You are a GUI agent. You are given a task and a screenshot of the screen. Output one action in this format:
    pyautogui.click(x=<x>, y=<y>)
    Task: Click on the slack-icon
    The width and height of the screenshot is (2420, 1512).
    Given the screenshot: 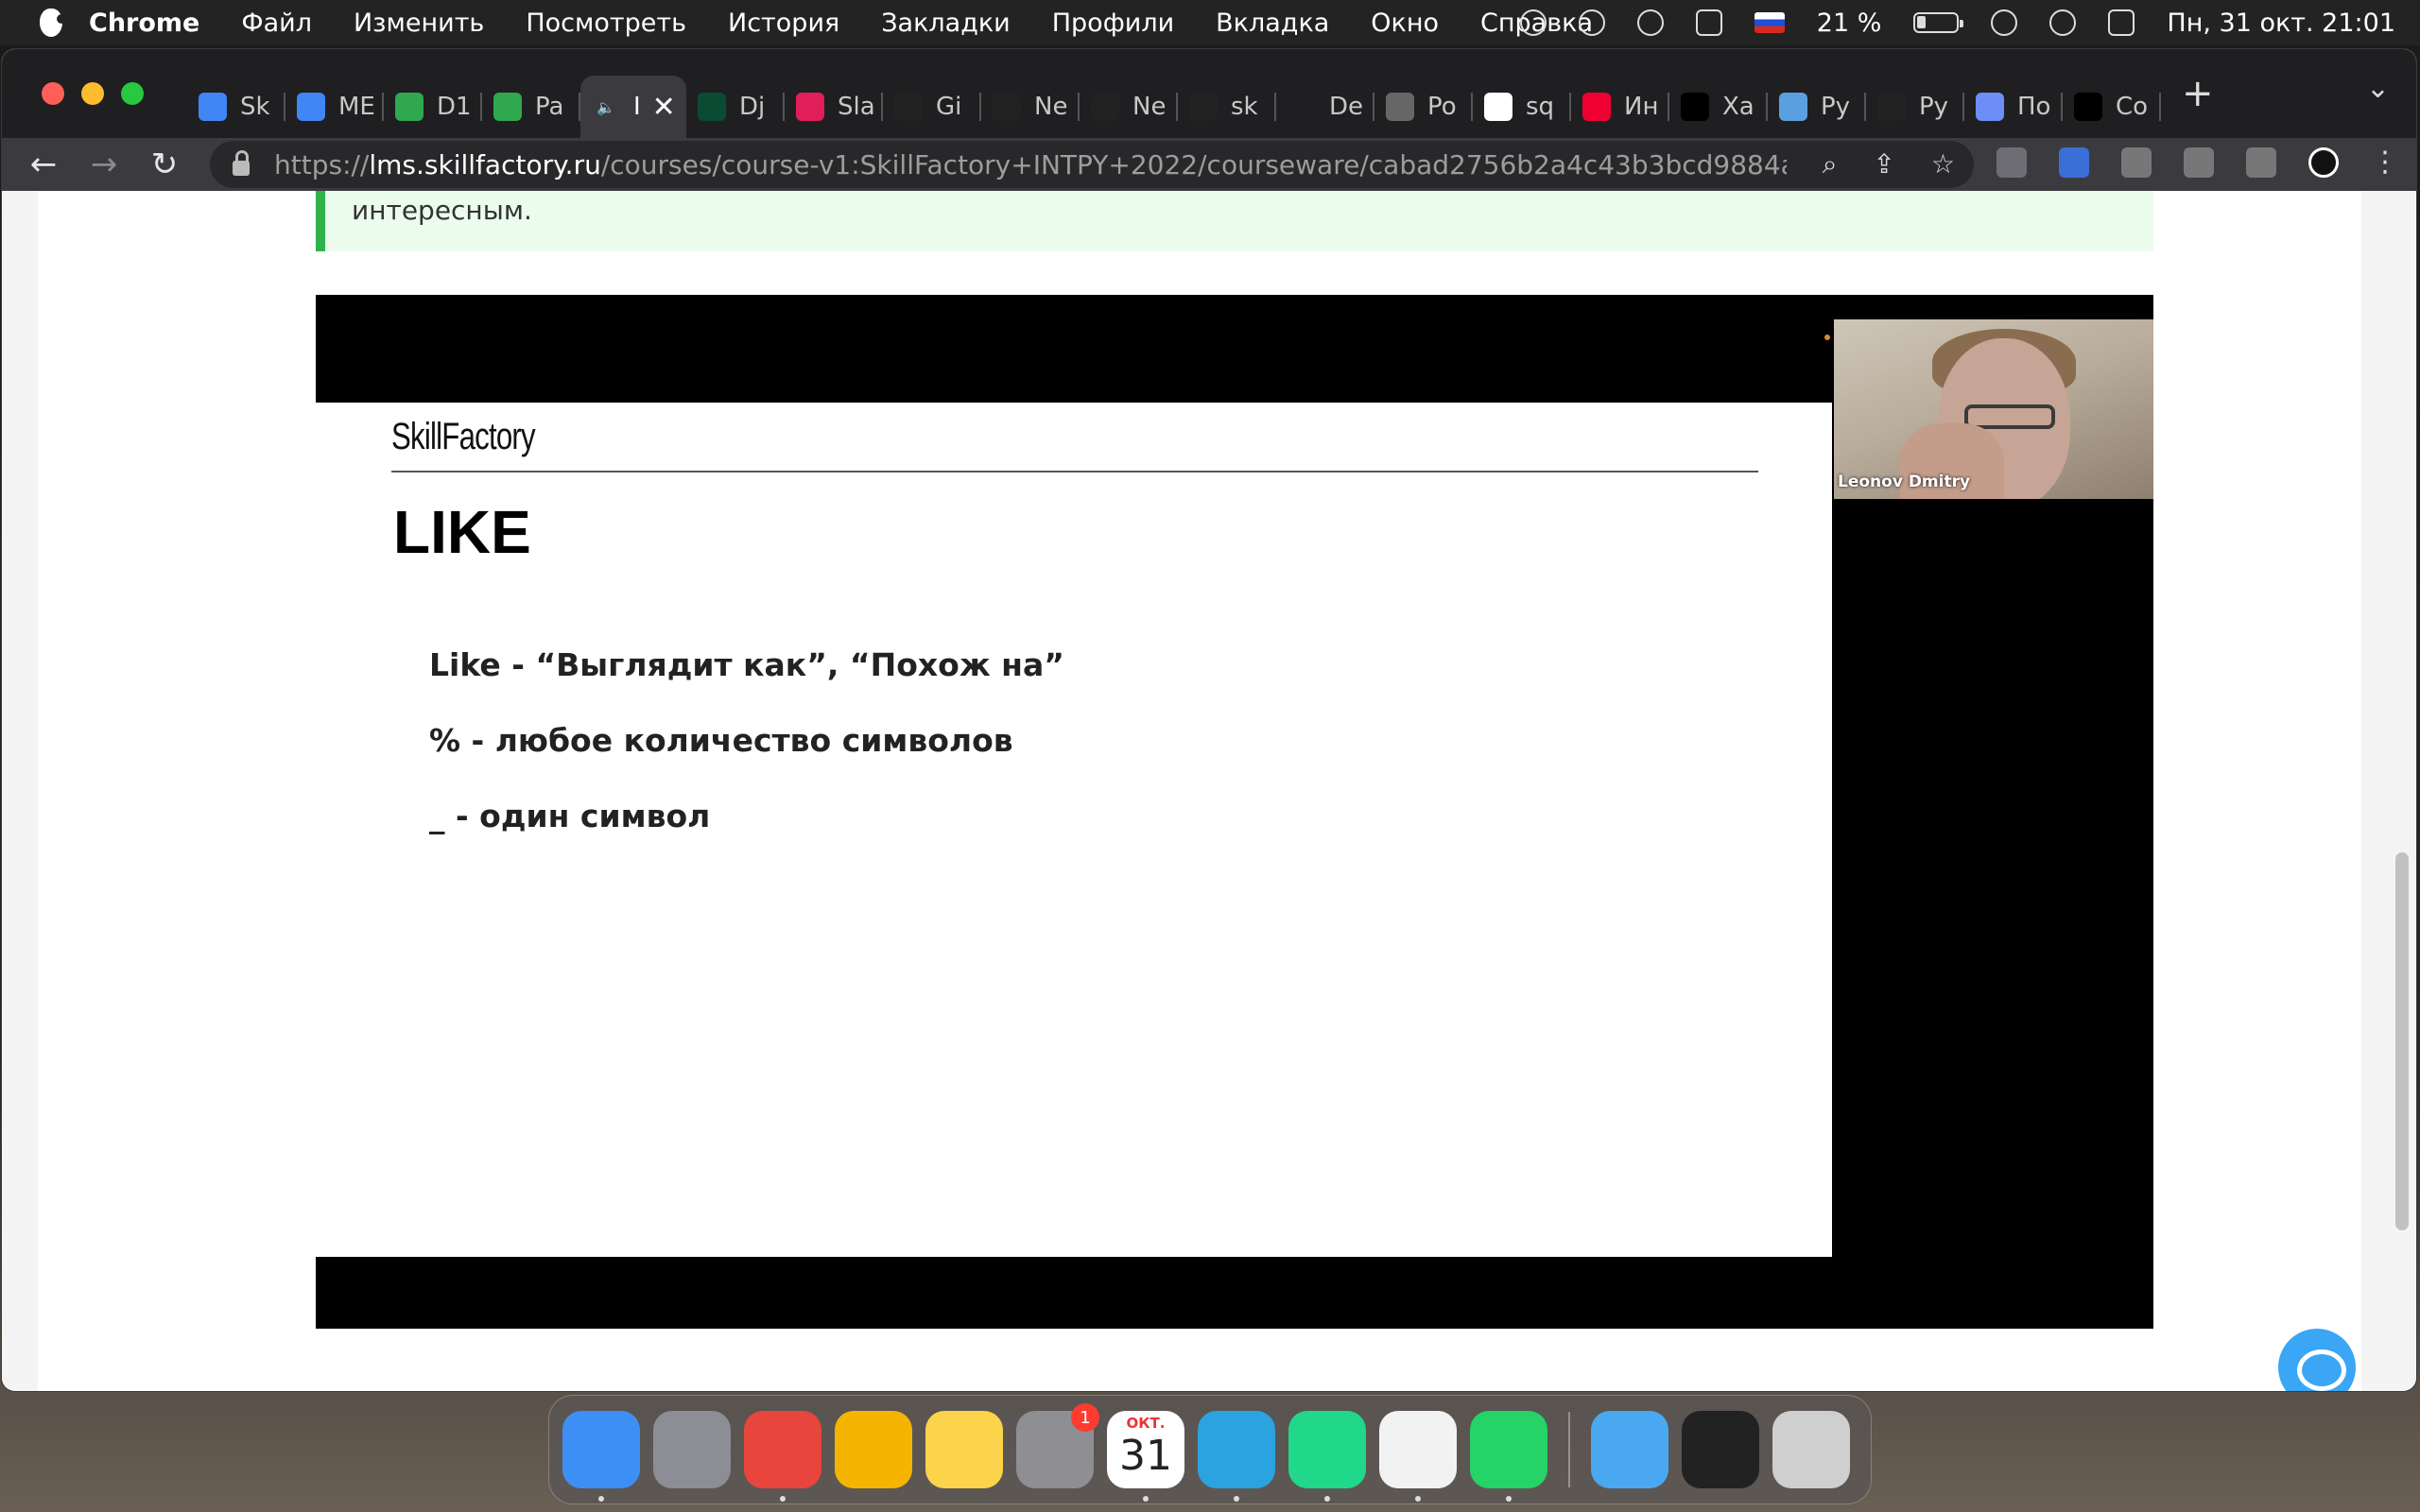 What is the action you would take?
    pyautogui.click(x=810, y=107)
    